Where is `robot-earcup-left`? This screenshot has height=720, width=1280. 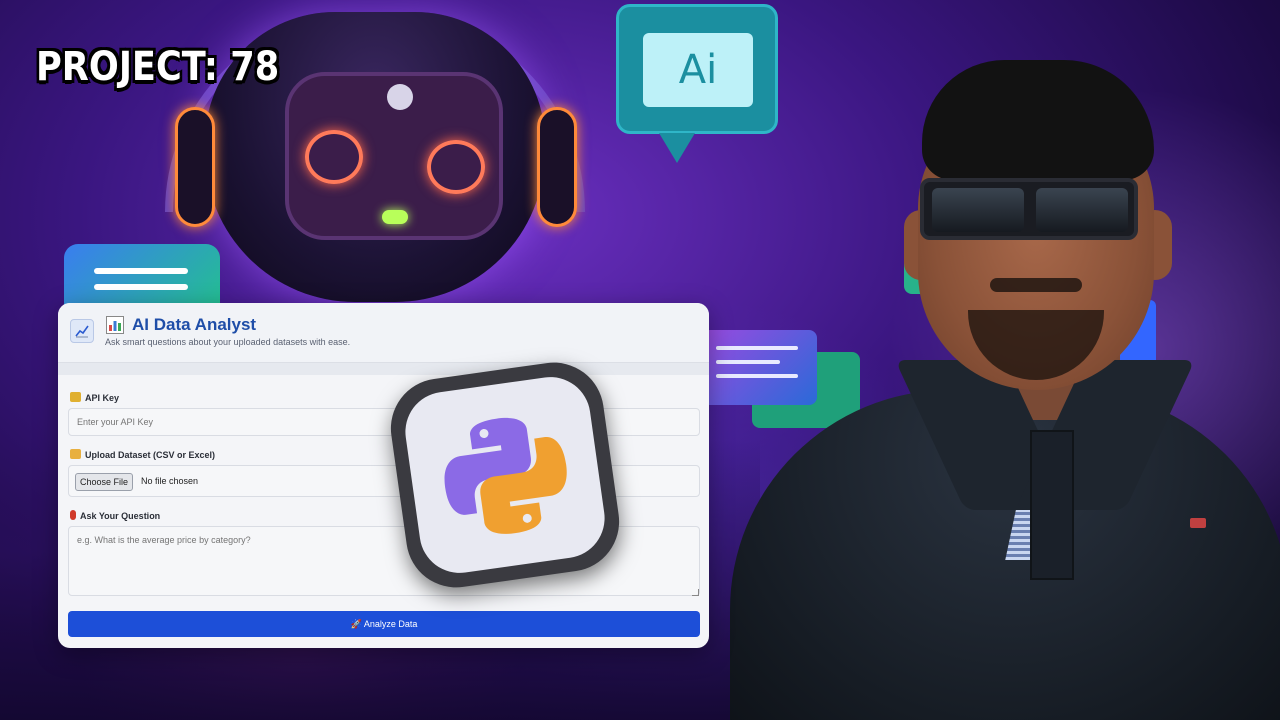 robot-earcup-left is located at coordinates (195, 167).